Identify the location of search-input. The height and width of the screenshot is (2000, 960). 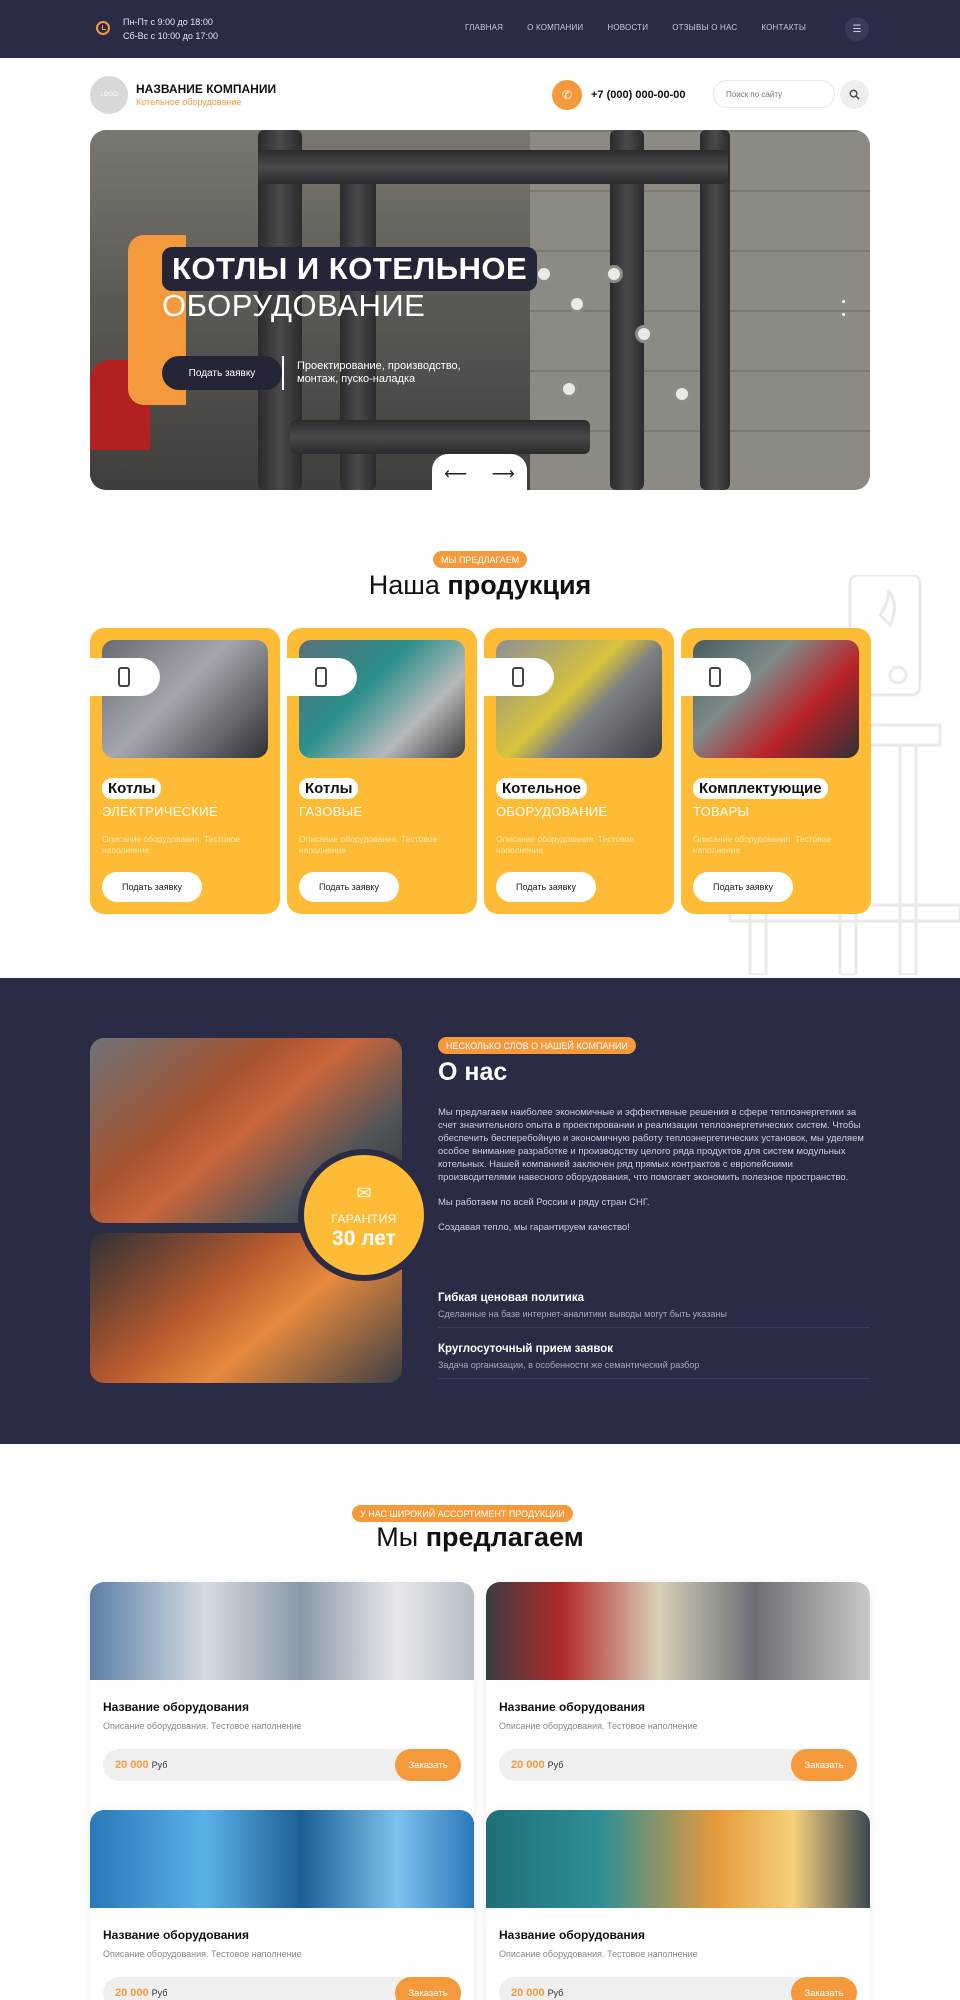
(774, 94).